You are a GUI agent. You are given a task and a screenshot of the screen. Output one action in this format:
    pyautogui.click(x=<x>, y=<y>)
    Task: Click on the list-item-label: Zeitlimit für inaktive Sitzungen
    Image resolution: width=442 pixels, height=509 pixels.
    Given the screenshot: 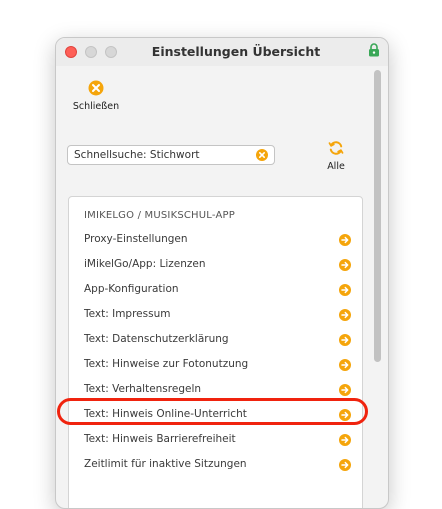 What is the action you would take?
    pyautogui.click(x=165, y=464)
    